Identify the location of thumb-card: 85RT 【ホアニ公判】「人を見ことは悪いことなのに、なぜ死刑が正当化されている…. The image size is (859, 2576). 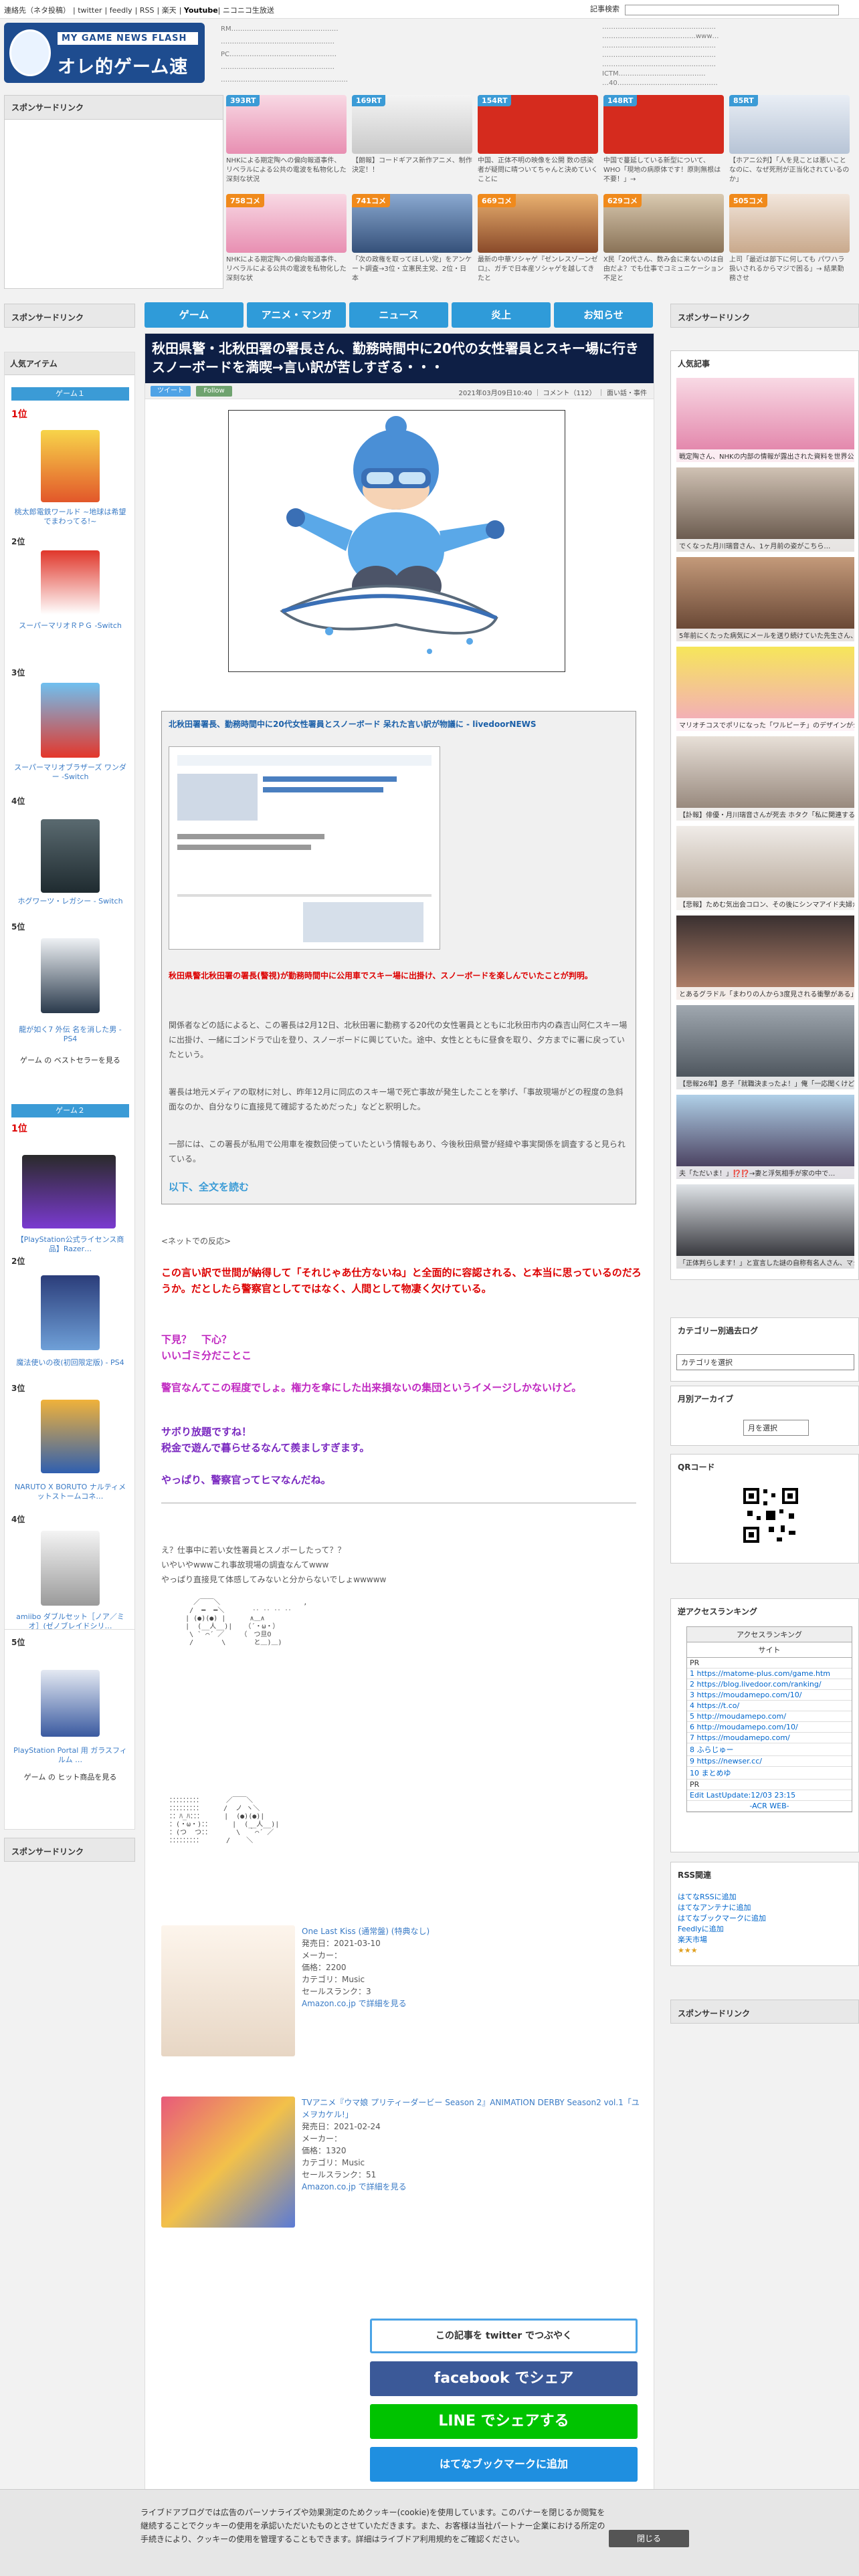
(789, 142).